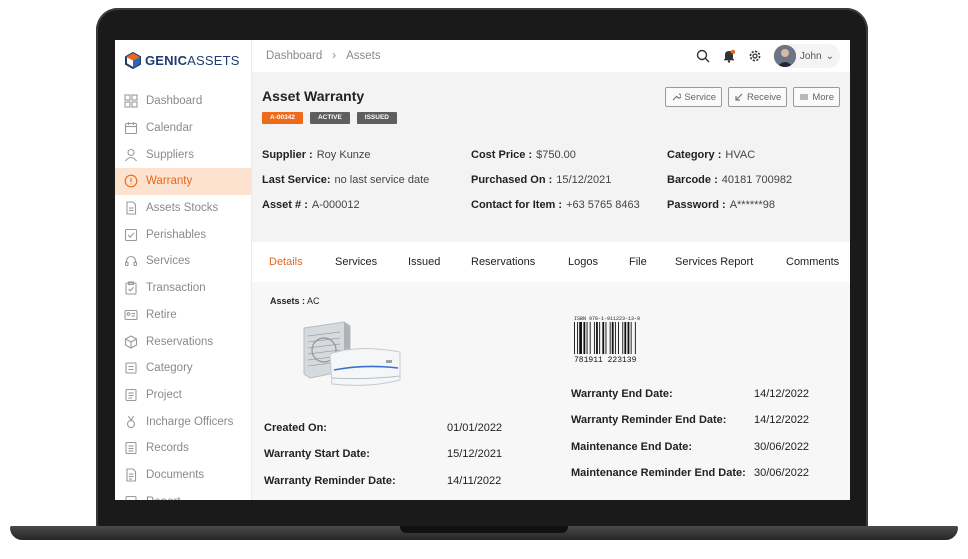 This screenshot has width=968, height=559. What do you see at coordinates (376, 118) in the screenshot?
I see `issued-badge: ISSUED` at bounding box center [376, 118].